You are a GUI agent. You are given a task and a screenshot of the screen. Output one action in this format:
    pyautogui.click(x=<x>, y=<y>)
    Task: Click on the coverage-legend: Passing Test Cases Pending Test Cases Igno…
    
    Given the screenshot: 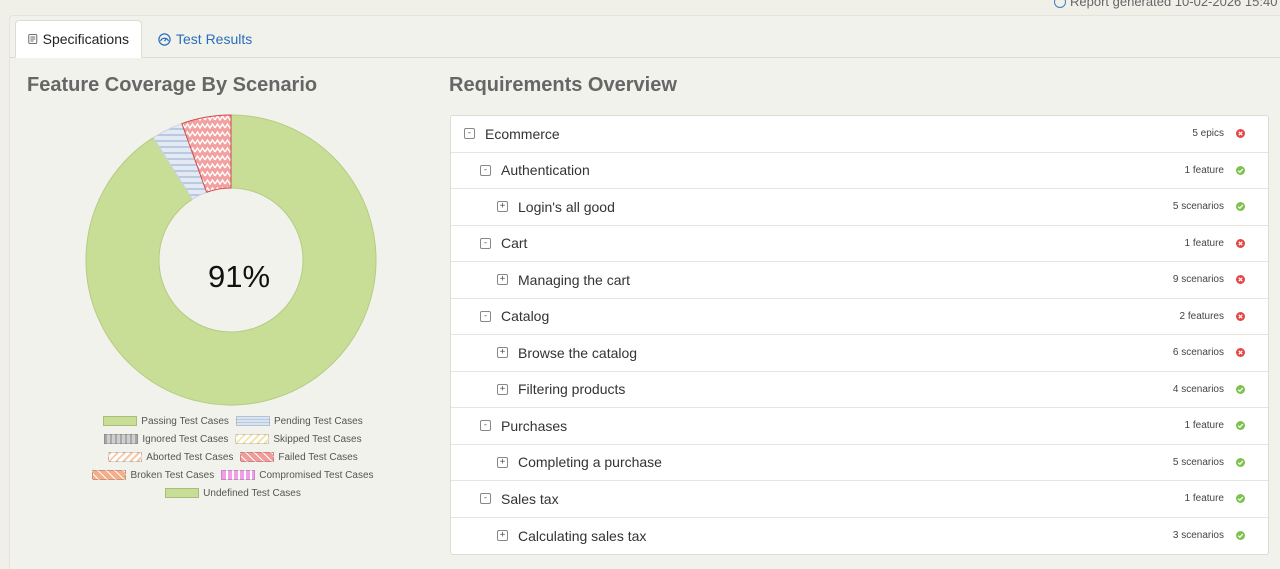 What is the action you would take?
    pyautogui.click(x=233, y=457)
    